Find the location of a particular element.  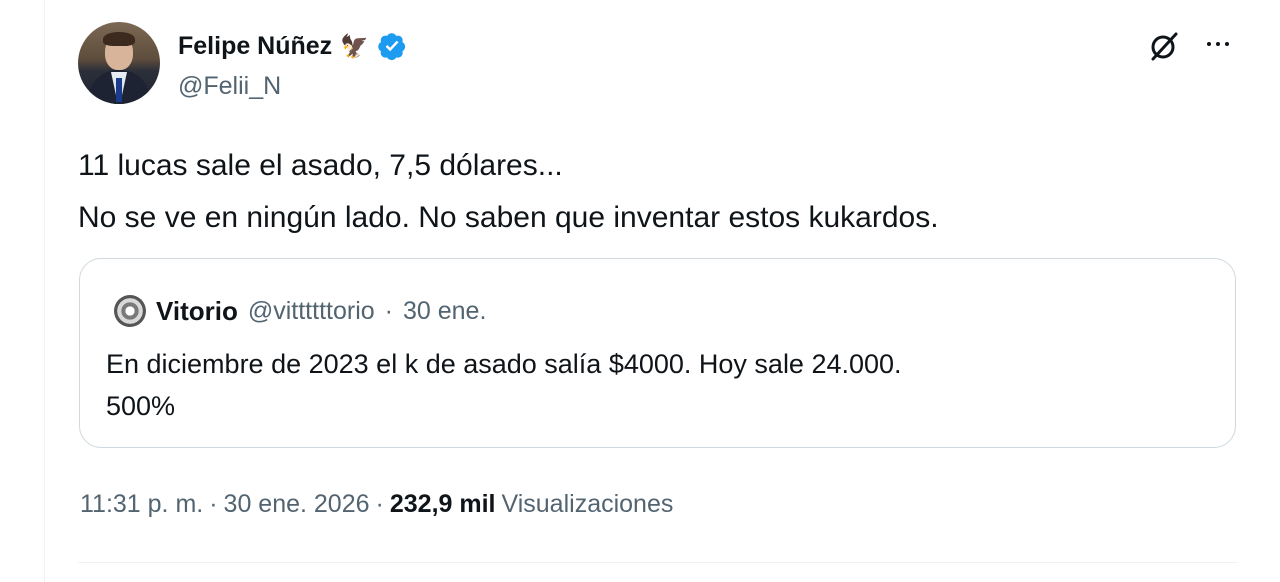

author-display-name: Felipe Núñez is located at coordinates (255, 46).